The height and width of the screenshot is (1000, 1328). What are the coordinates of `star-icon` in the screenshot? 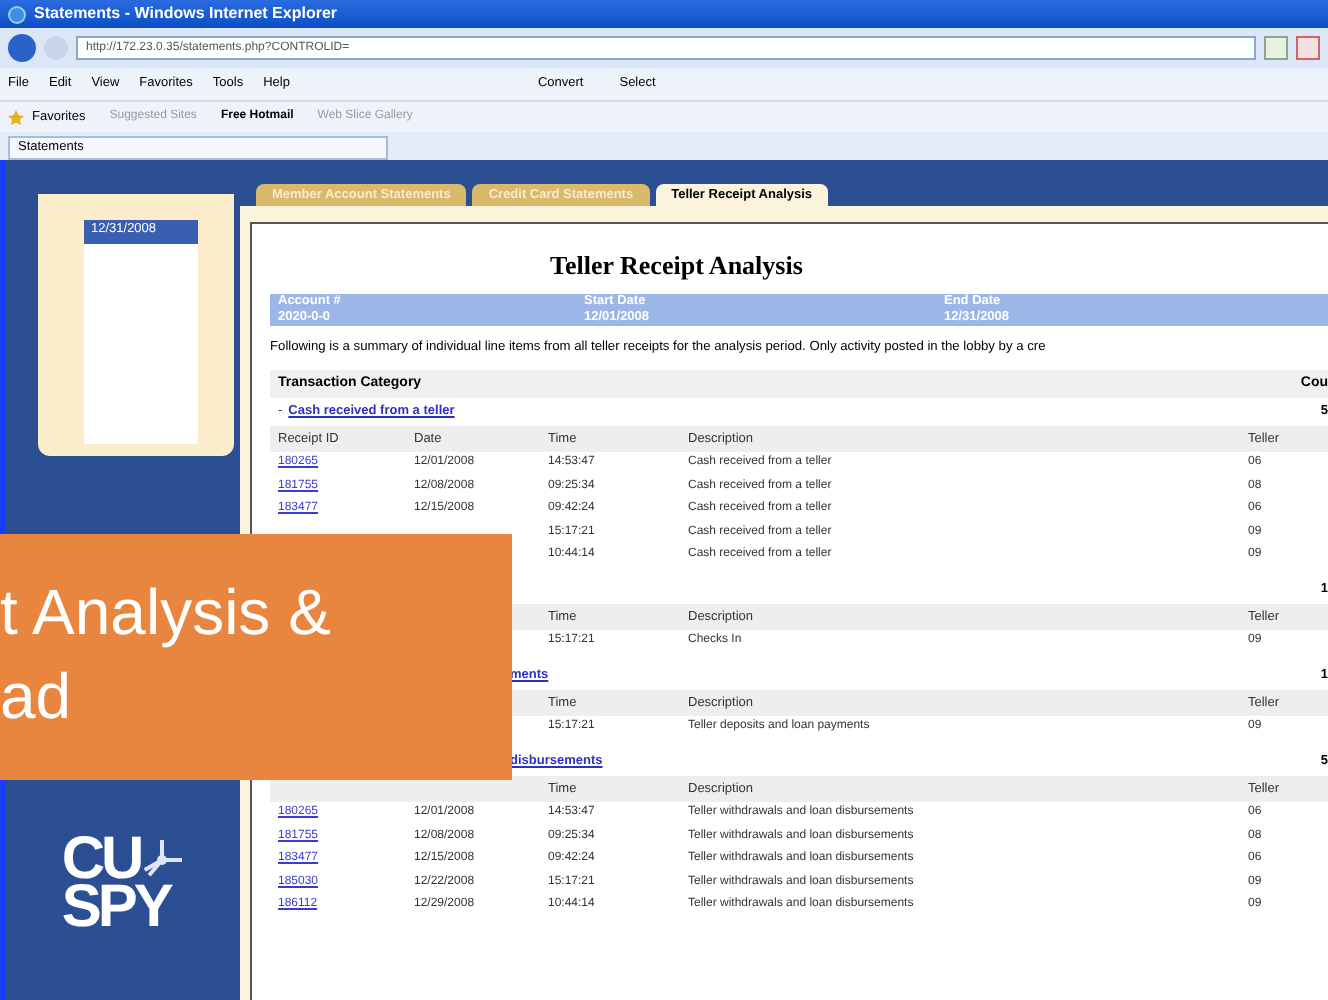 It's located at (16, 117).